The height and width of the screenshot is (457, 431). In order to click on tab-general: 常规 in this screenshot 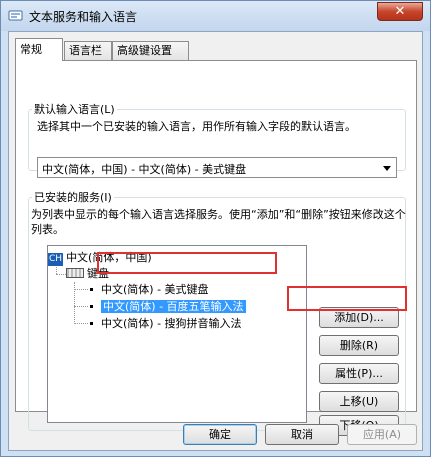, I will do `click(39, 49)`.